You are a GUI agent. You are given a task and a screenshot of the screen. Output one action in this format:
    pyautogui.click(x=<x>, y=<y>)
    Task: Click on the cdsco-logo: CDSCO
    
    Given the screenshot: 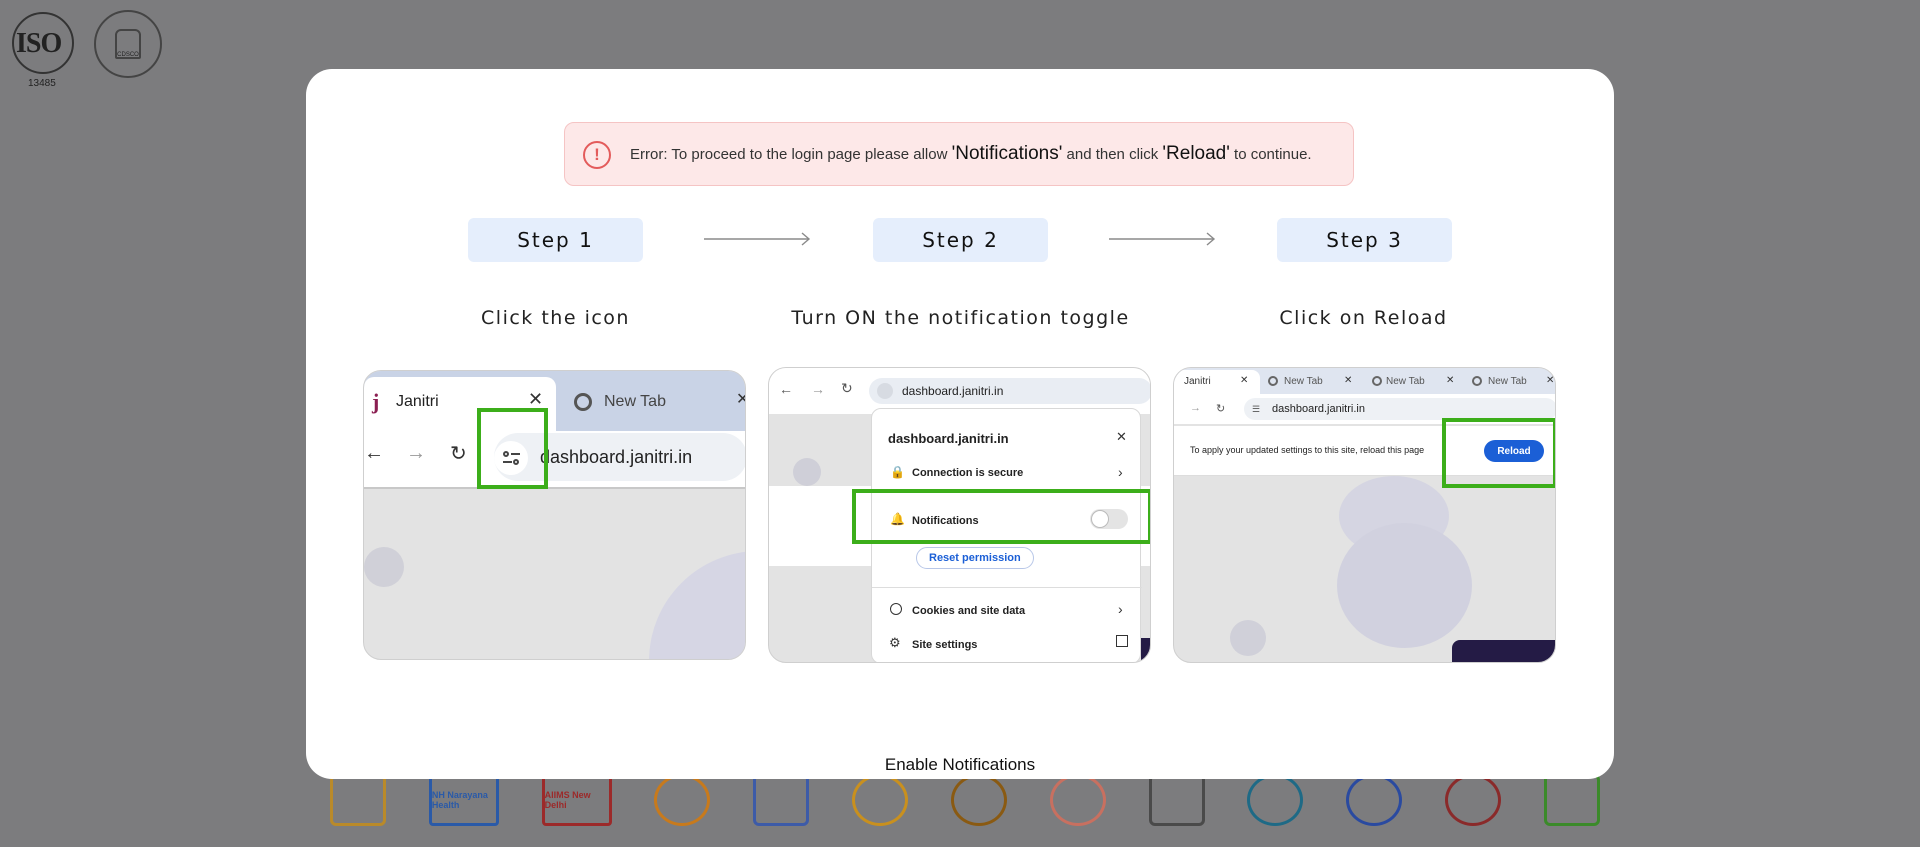 What is the action you would take?
    pyautogui.click(x=128, y=44)
    